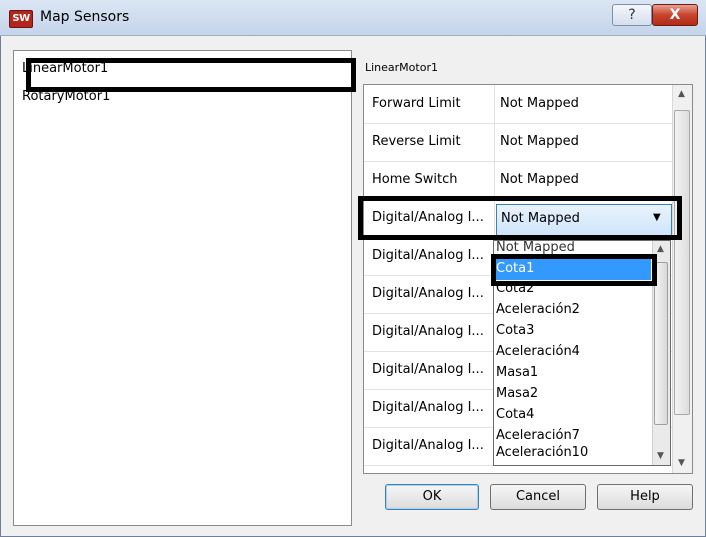  What do you see at coordinates (517, 393) in the screenshot?
I see `dropdown-option: Masa2` at bounding box center [517, 393].